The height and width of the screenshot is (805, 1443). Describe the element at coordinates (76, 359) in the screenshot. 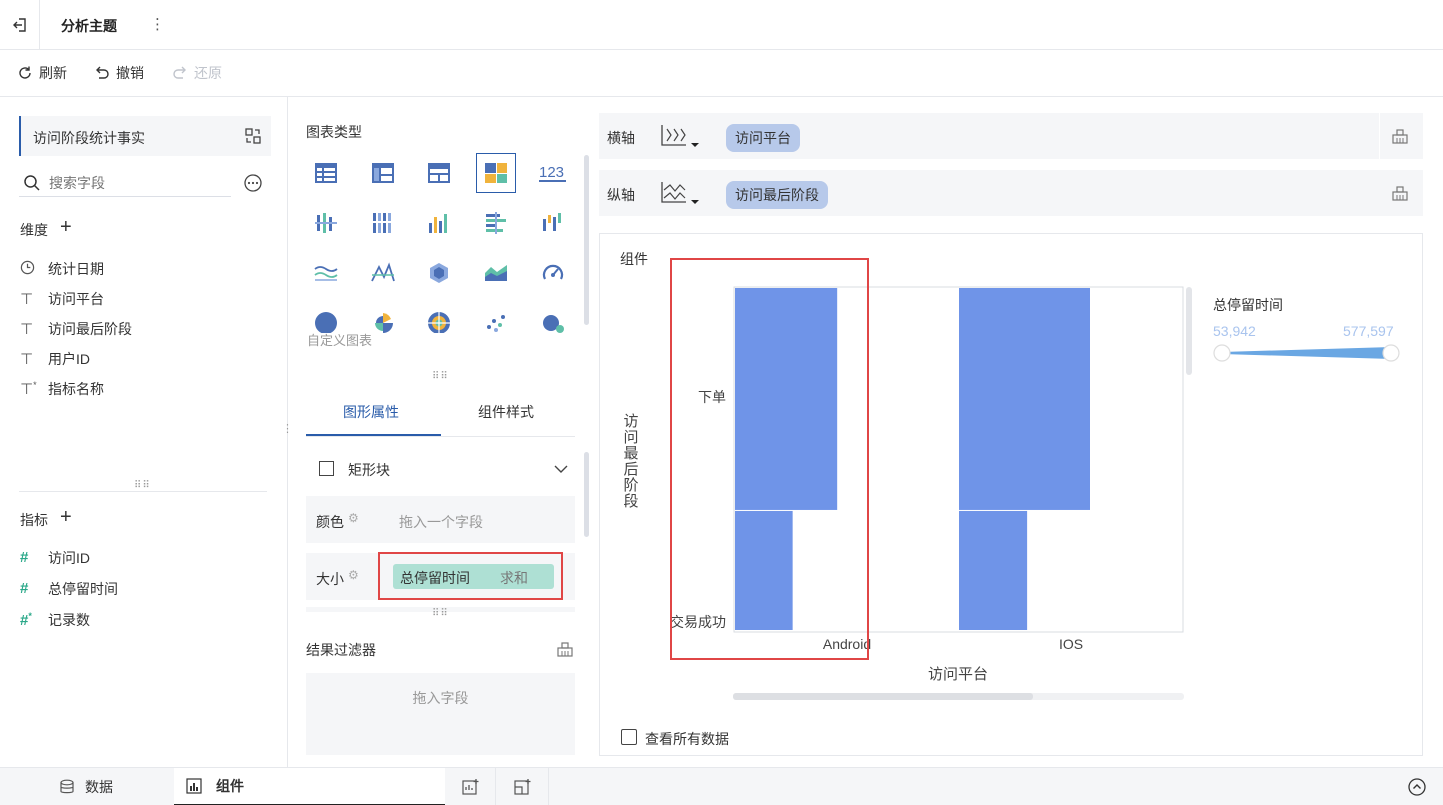

I see `dimension-item: ⊤ 用户ID` at that location.